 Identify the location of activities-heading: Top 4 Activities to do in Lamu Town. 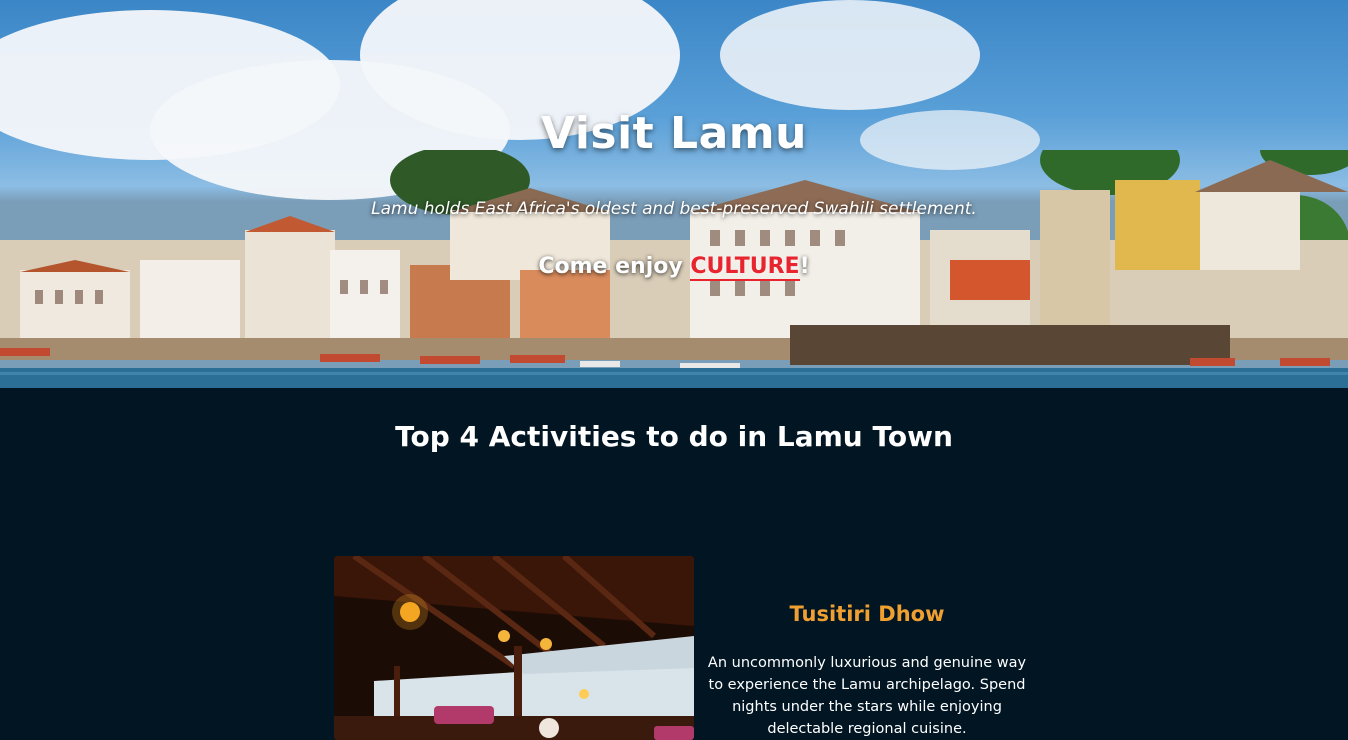
(674, 436).